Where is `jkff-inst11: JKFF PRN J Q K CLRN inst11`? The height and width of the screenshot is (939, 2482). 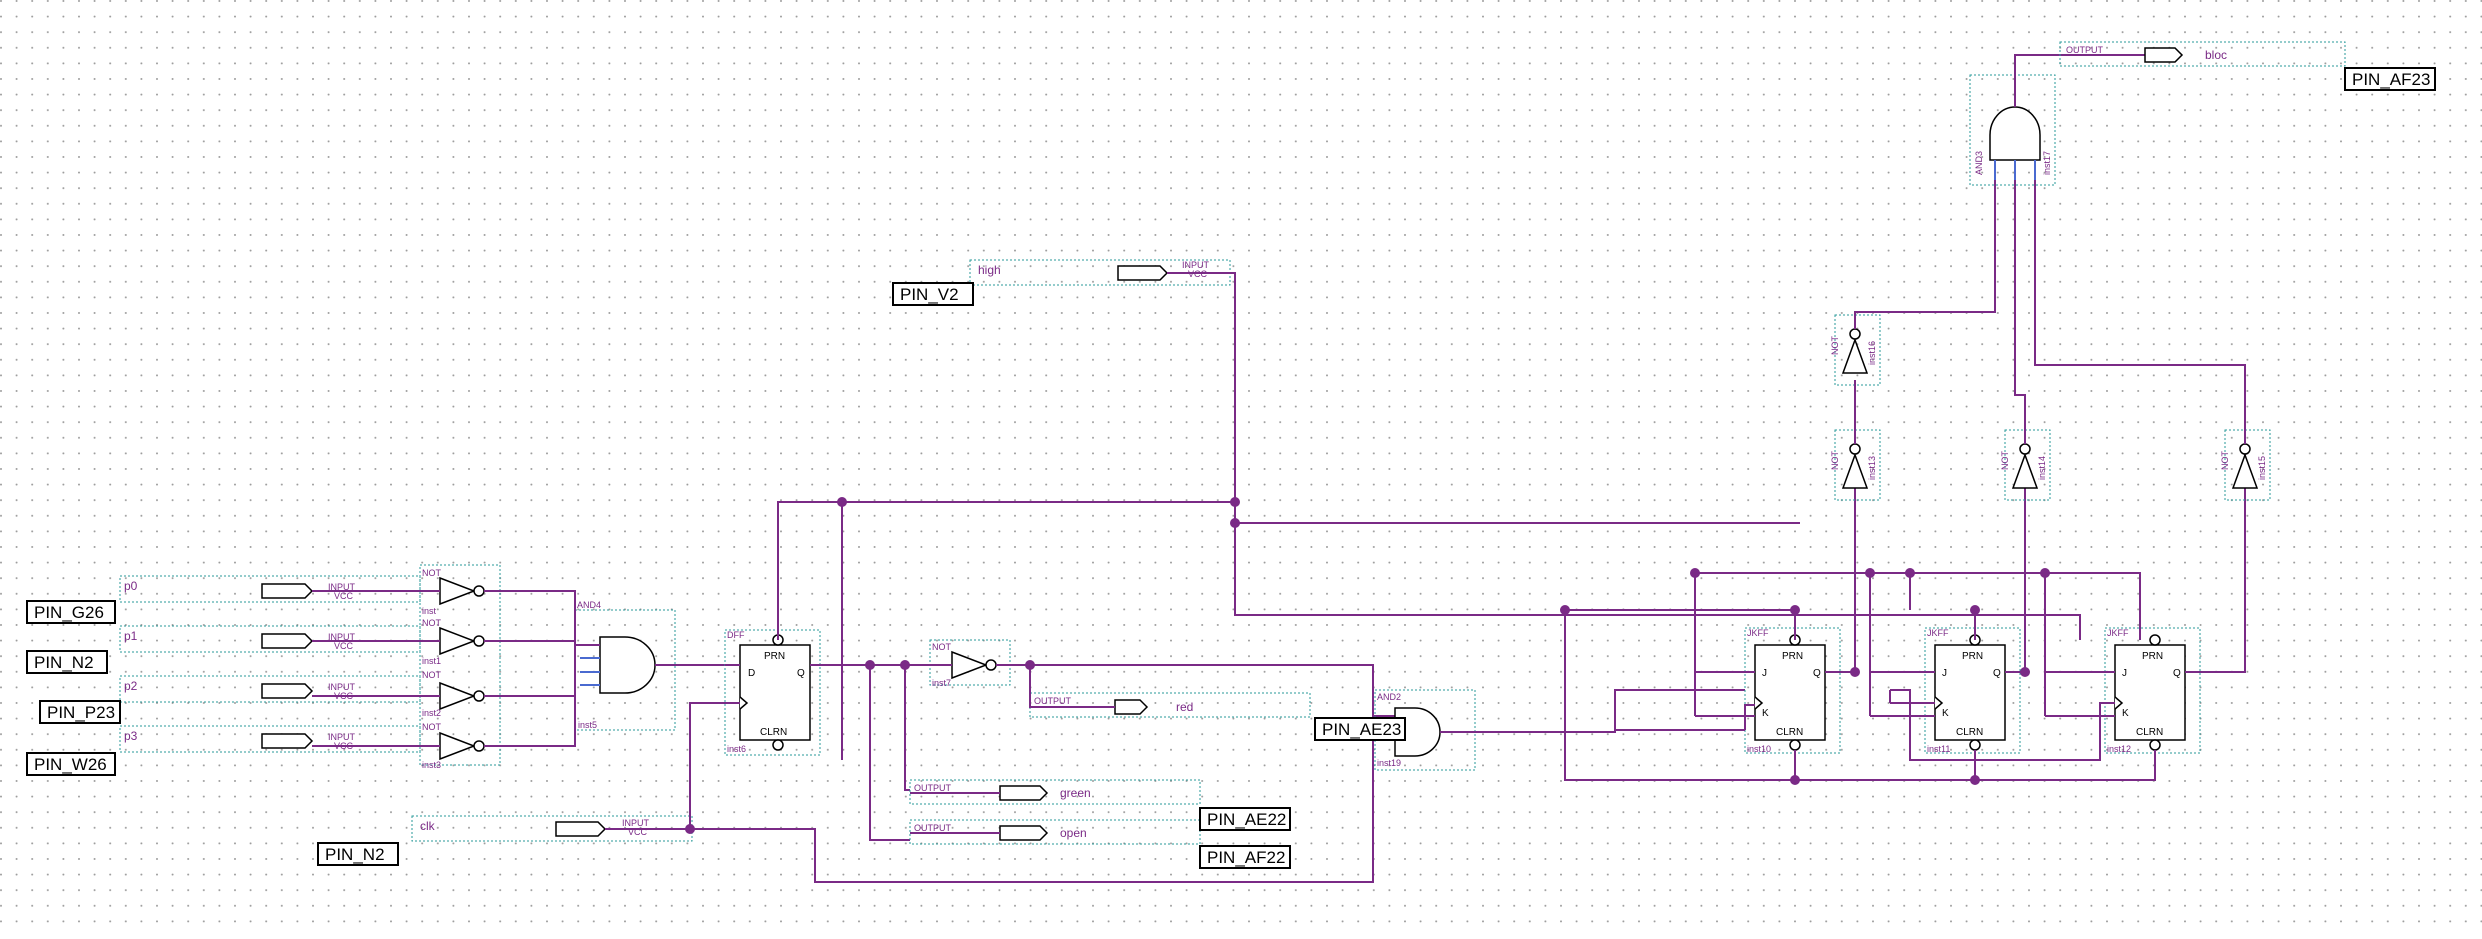
jkff-inst11: JKFF PRN J Q K CLRN inst11 is located at coordinates (1972, 690).